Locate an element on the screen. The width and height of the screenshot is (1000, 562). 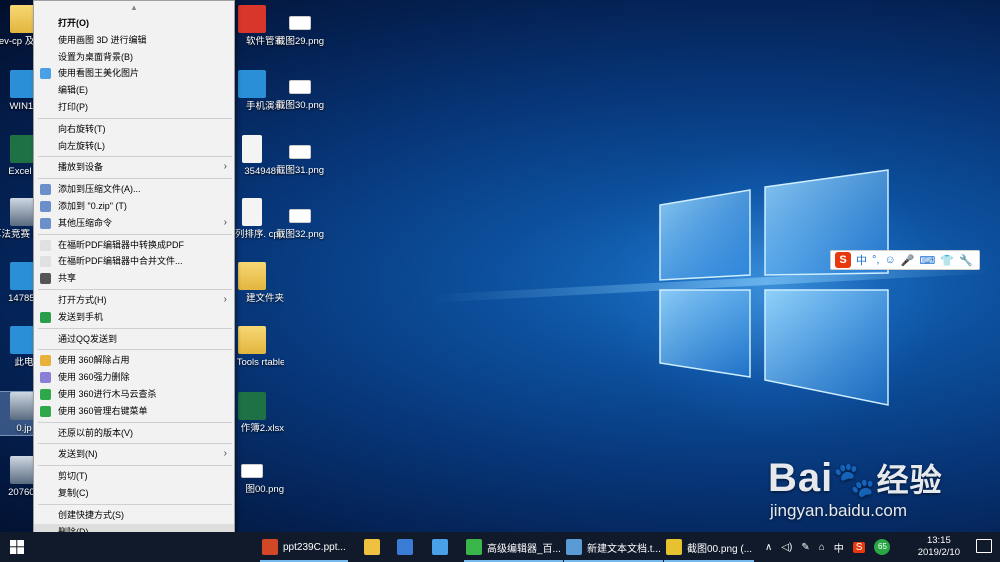
sogou-logo-icon: S is located at coordinates (843, 260).